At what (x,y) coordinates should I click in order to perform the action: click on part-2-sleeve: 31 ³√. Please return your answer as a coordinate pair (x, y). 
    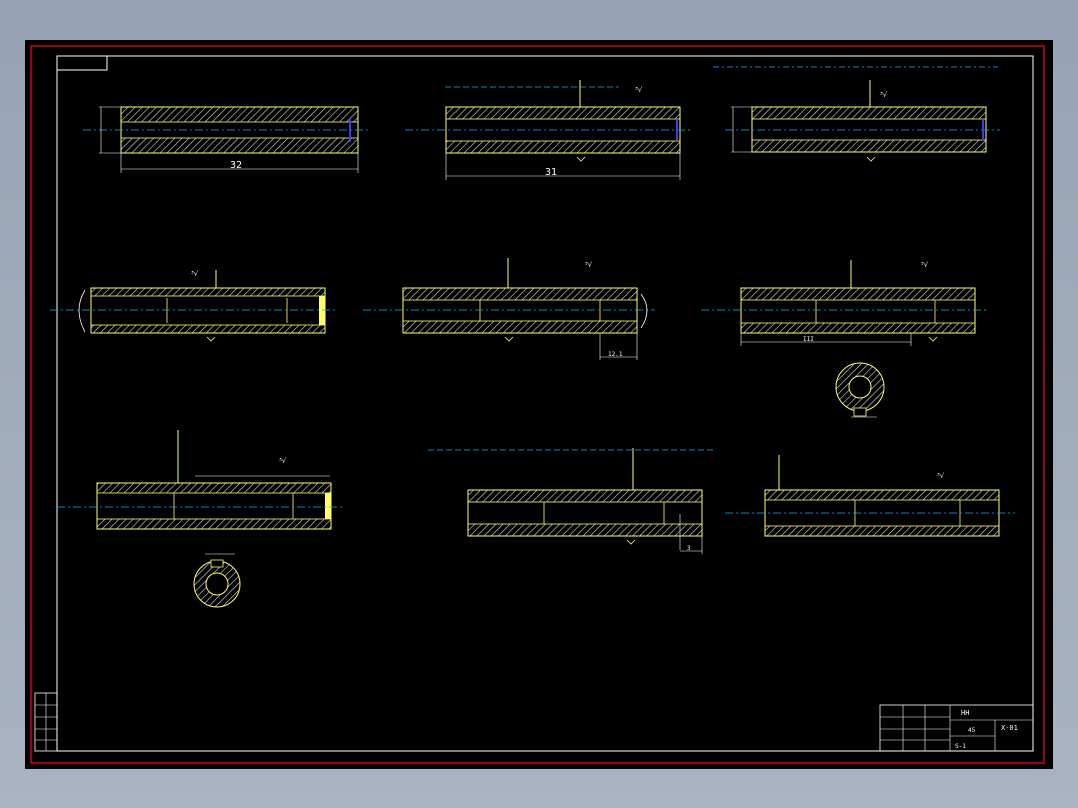
    Looking at the image, I should click on (549, 130).